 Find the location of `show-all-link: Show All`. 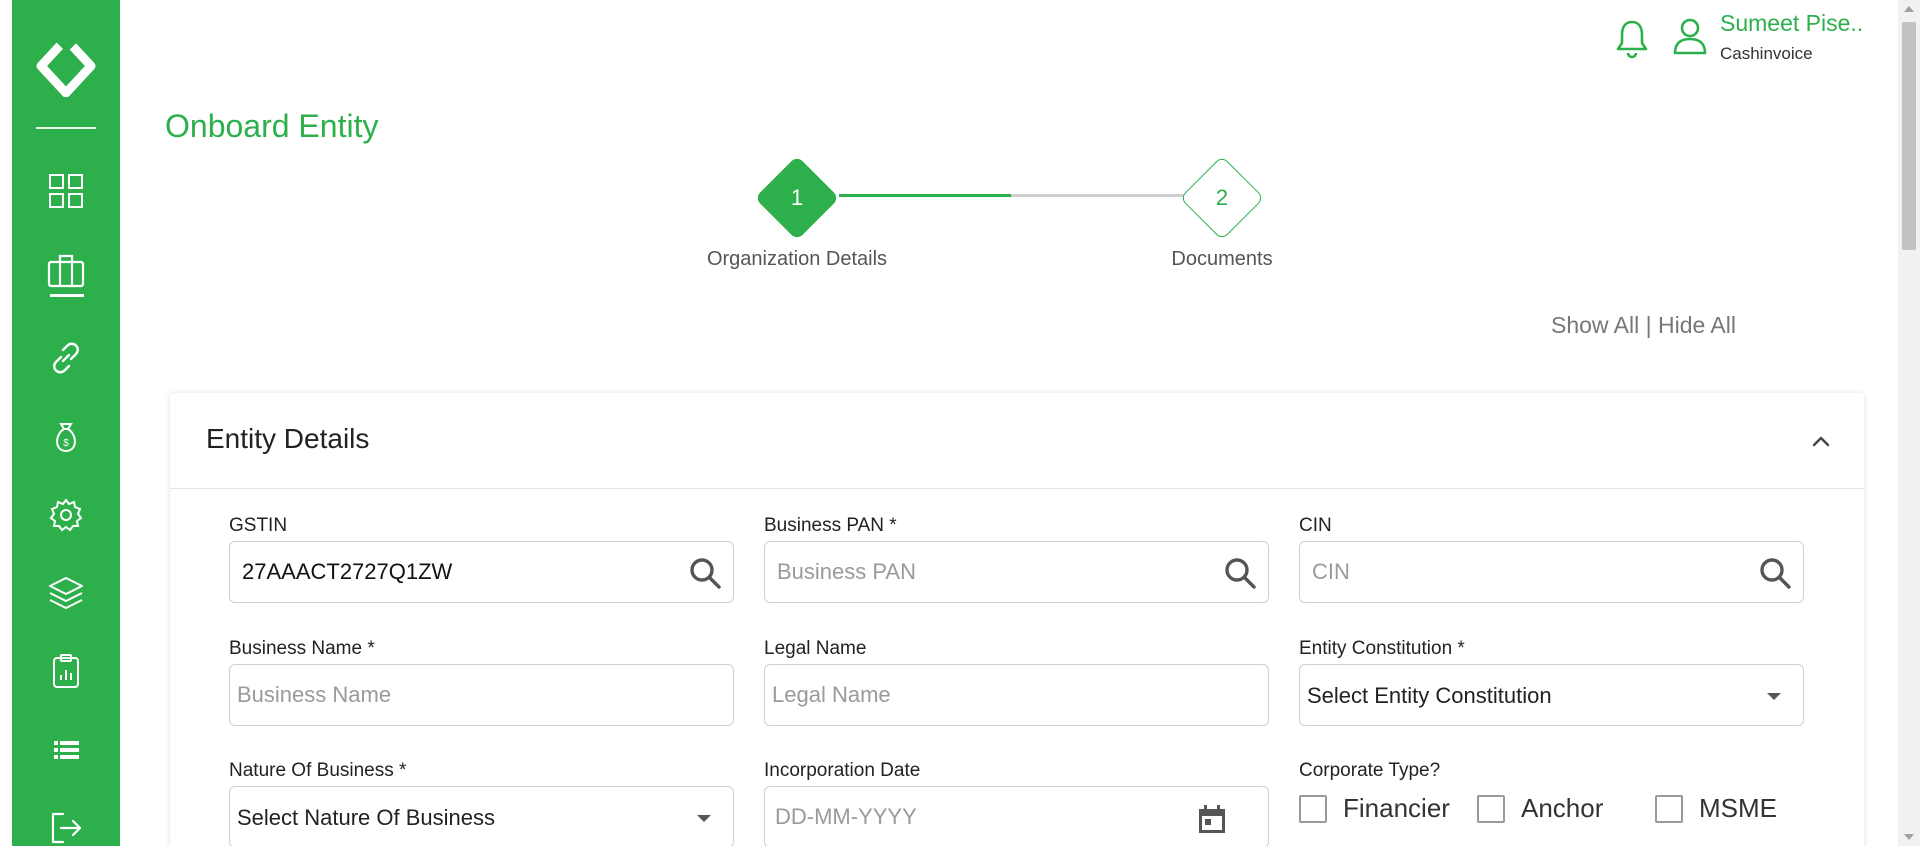

show-all-link: Show All is located at coordinates (1595, 325).